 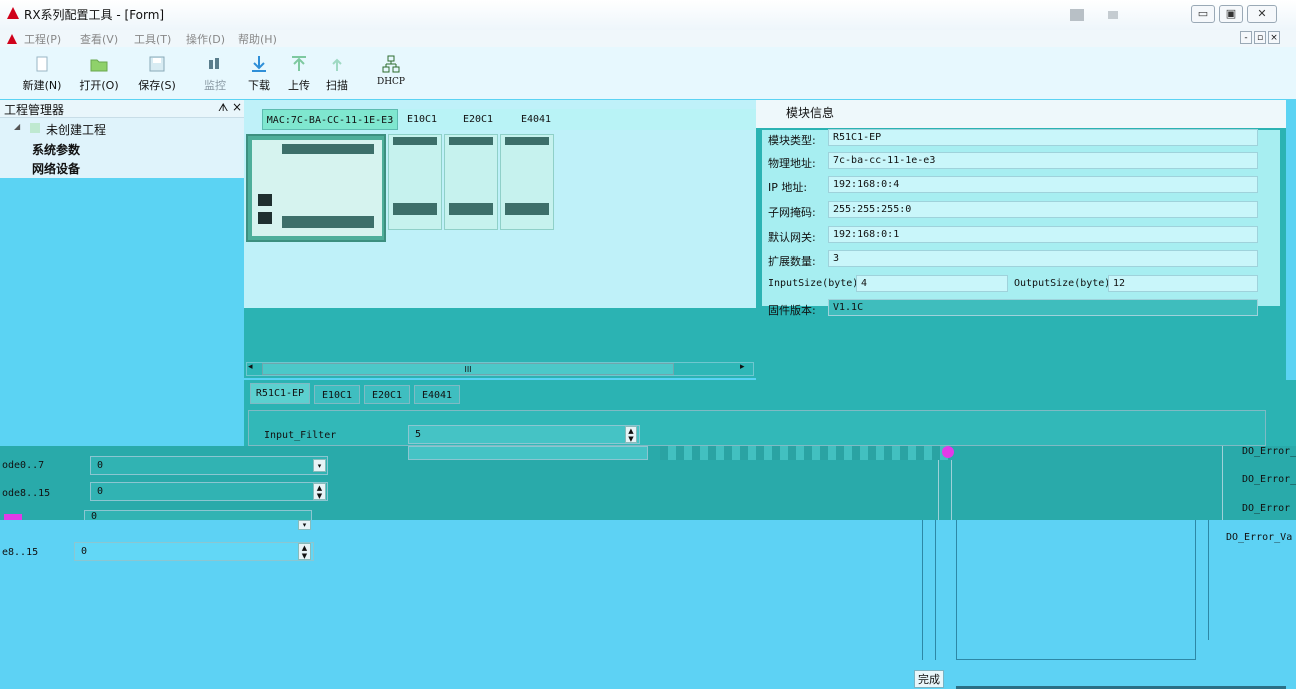 I want to click on project-manager-title: 工程管理器, so click(x=34, y=110).